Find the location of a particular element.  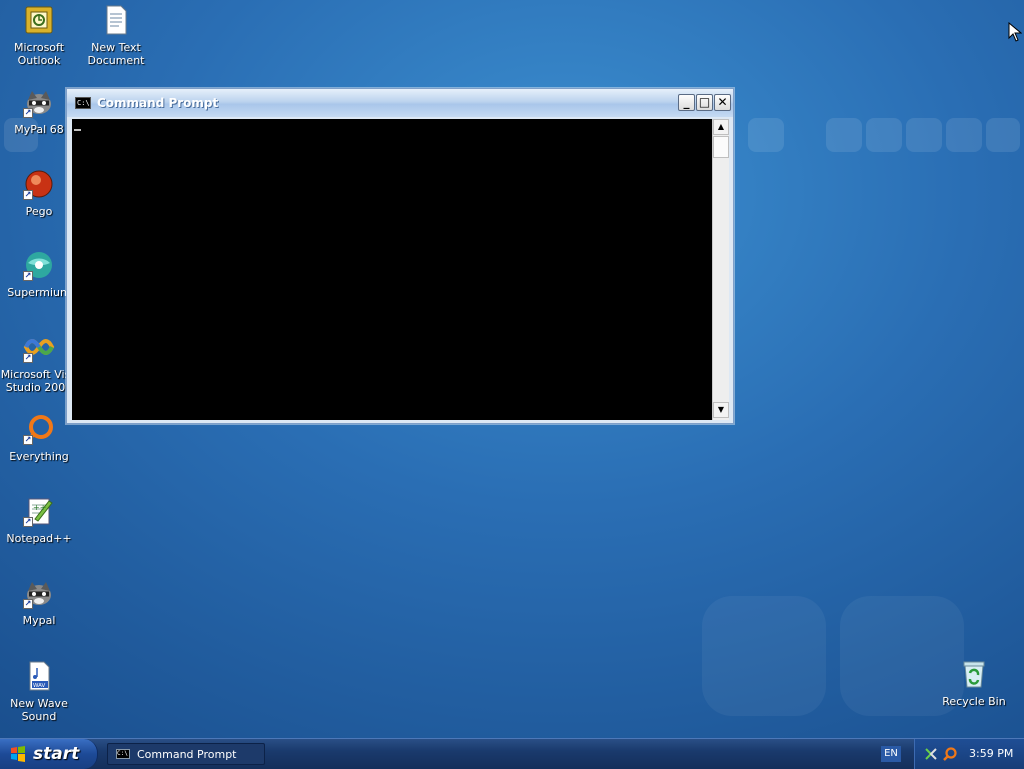

network-icon is located at coordinates (931, 754).